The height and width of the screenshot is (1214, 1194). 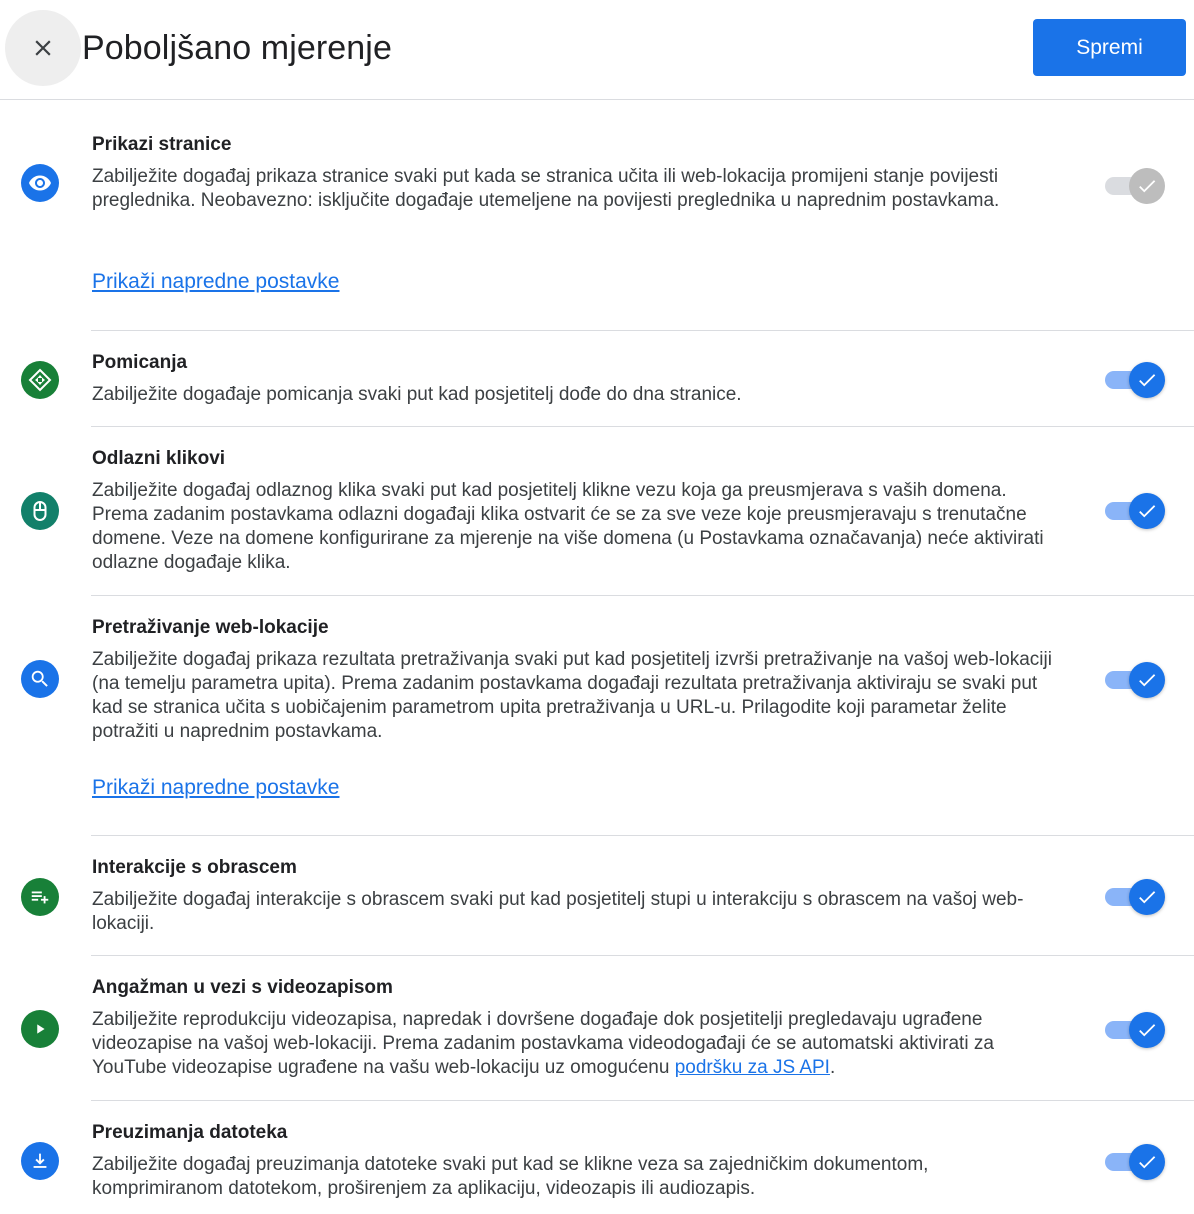 I want to click on form-add-icon, so click(x=40, y=897).